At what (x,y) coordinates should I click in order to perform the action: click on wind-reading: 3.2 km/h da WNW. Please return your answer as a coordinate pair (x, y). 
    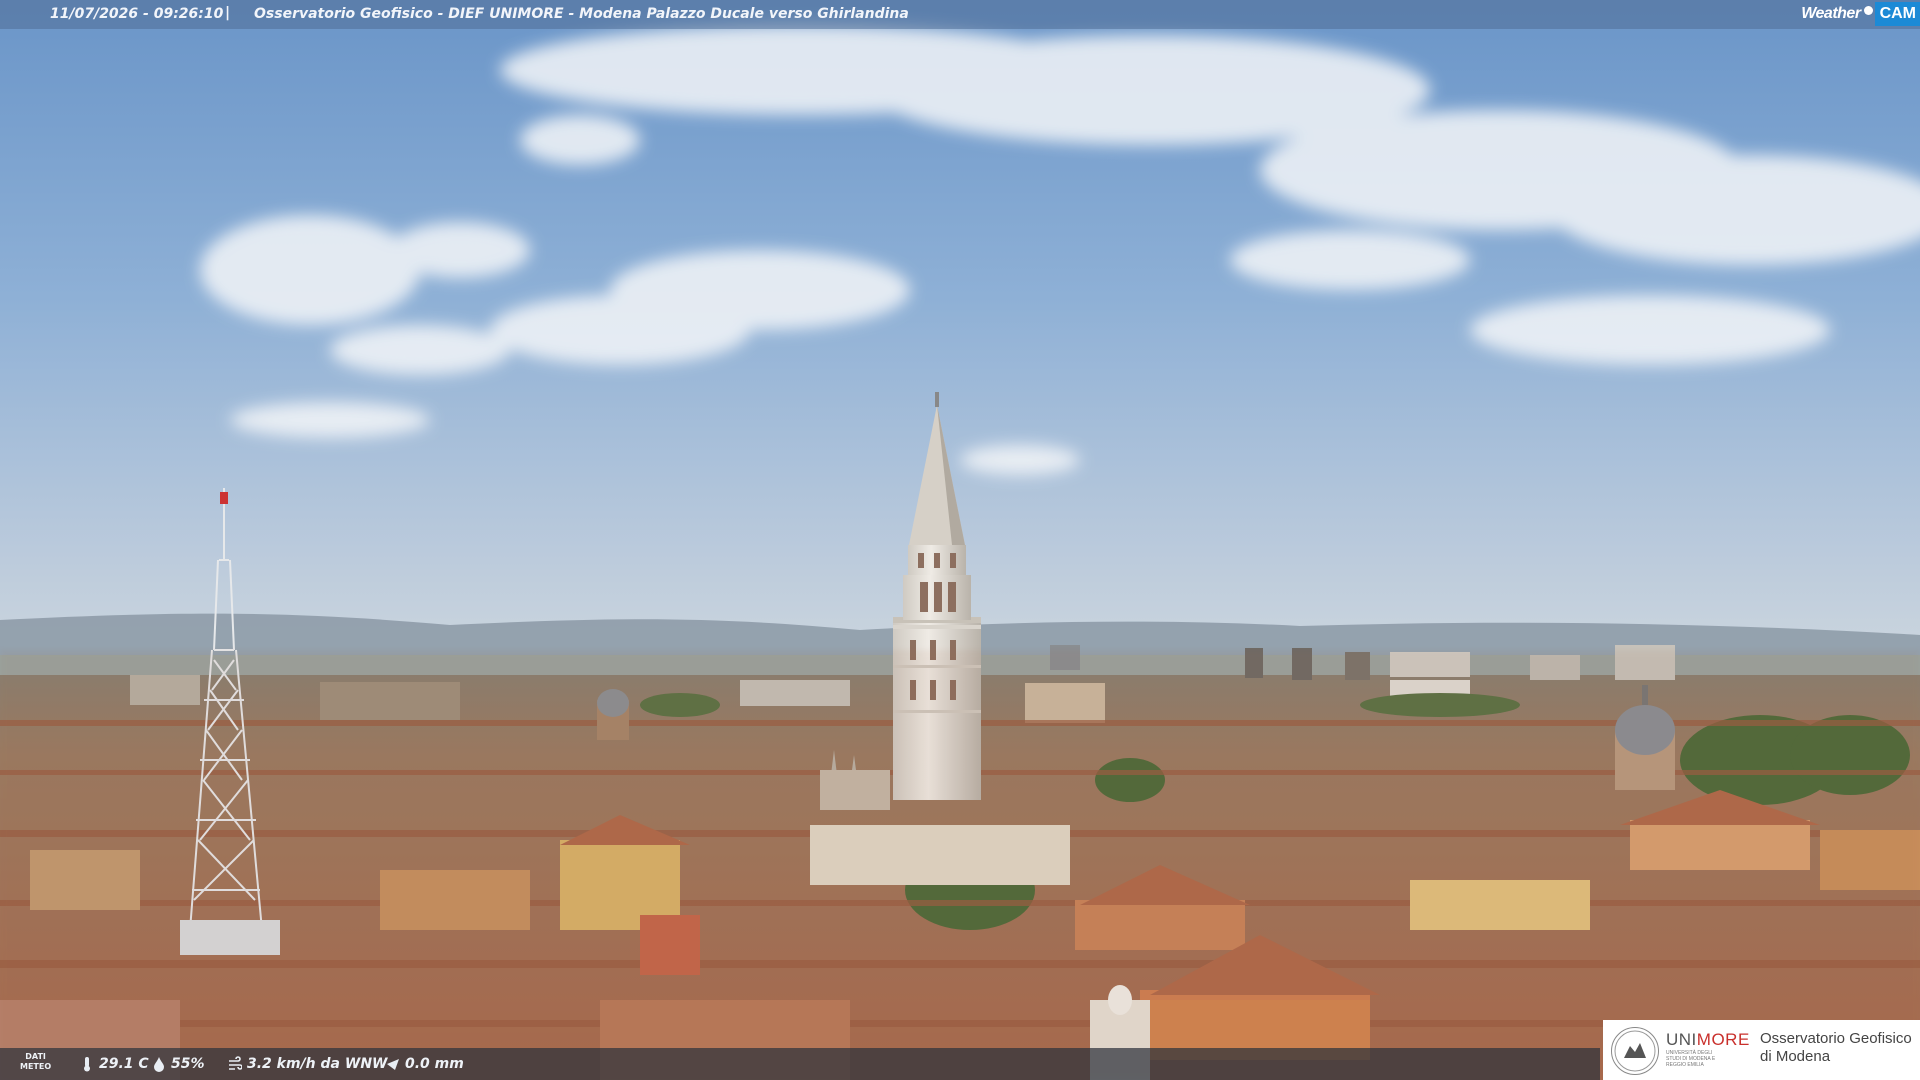
    Looking at the image, I should click on (307, 1064).